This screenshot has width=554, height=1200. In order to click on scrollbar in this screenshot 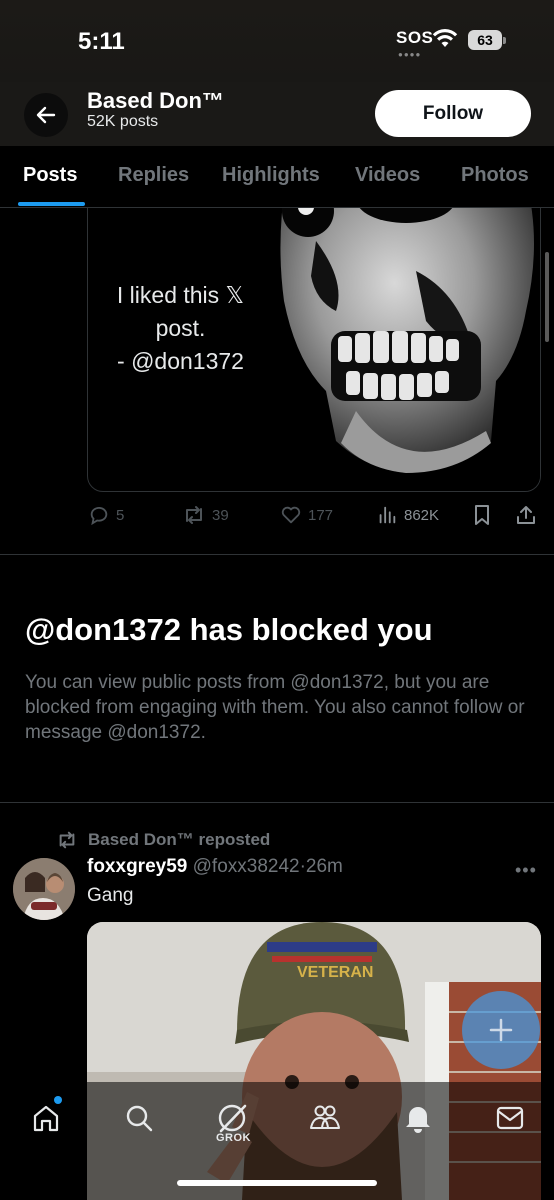, I will do `click(547, 297)`.